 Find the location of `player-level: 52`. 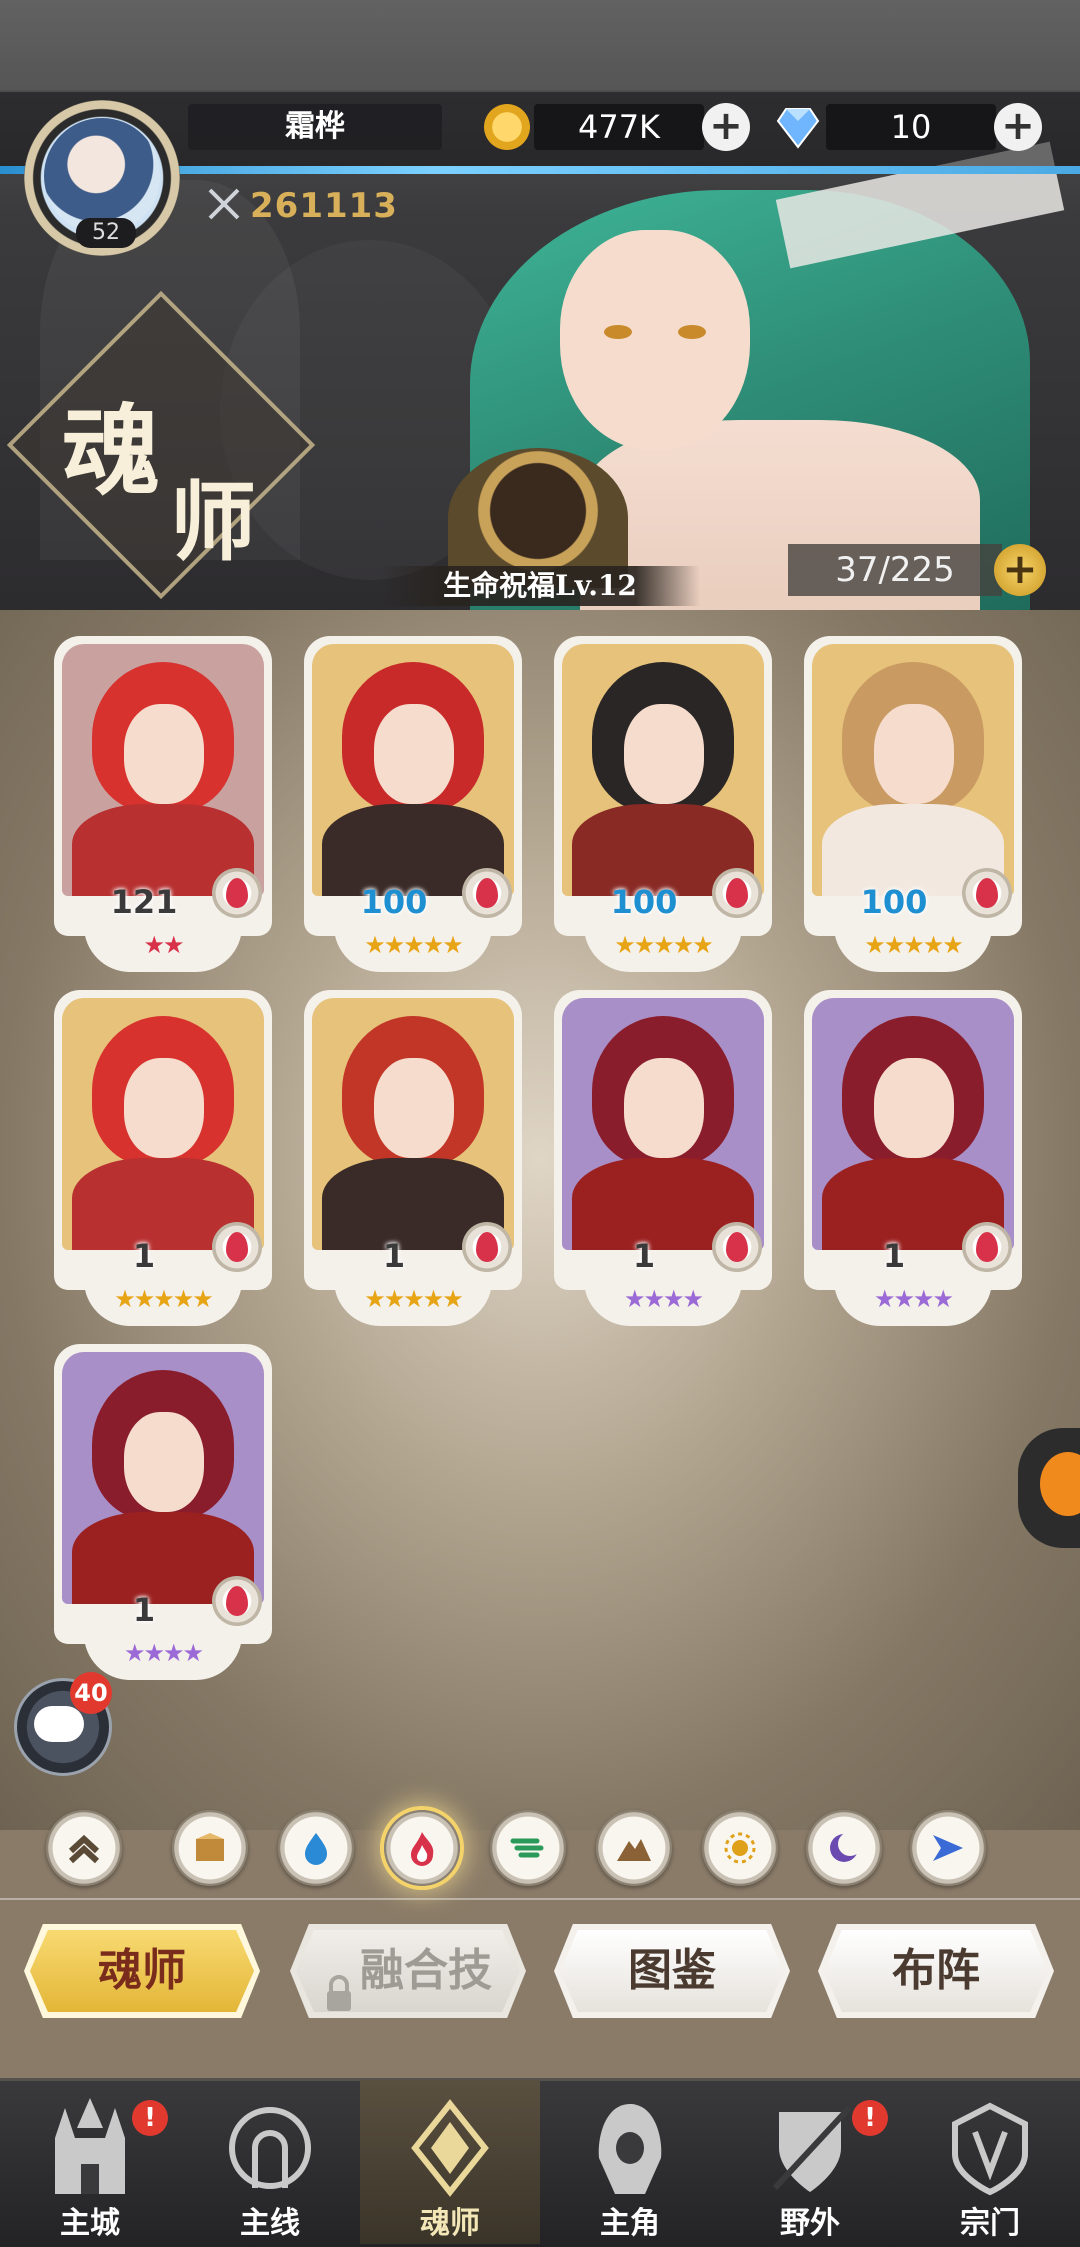

player-level: 52 is located at coordinates (106, 233).